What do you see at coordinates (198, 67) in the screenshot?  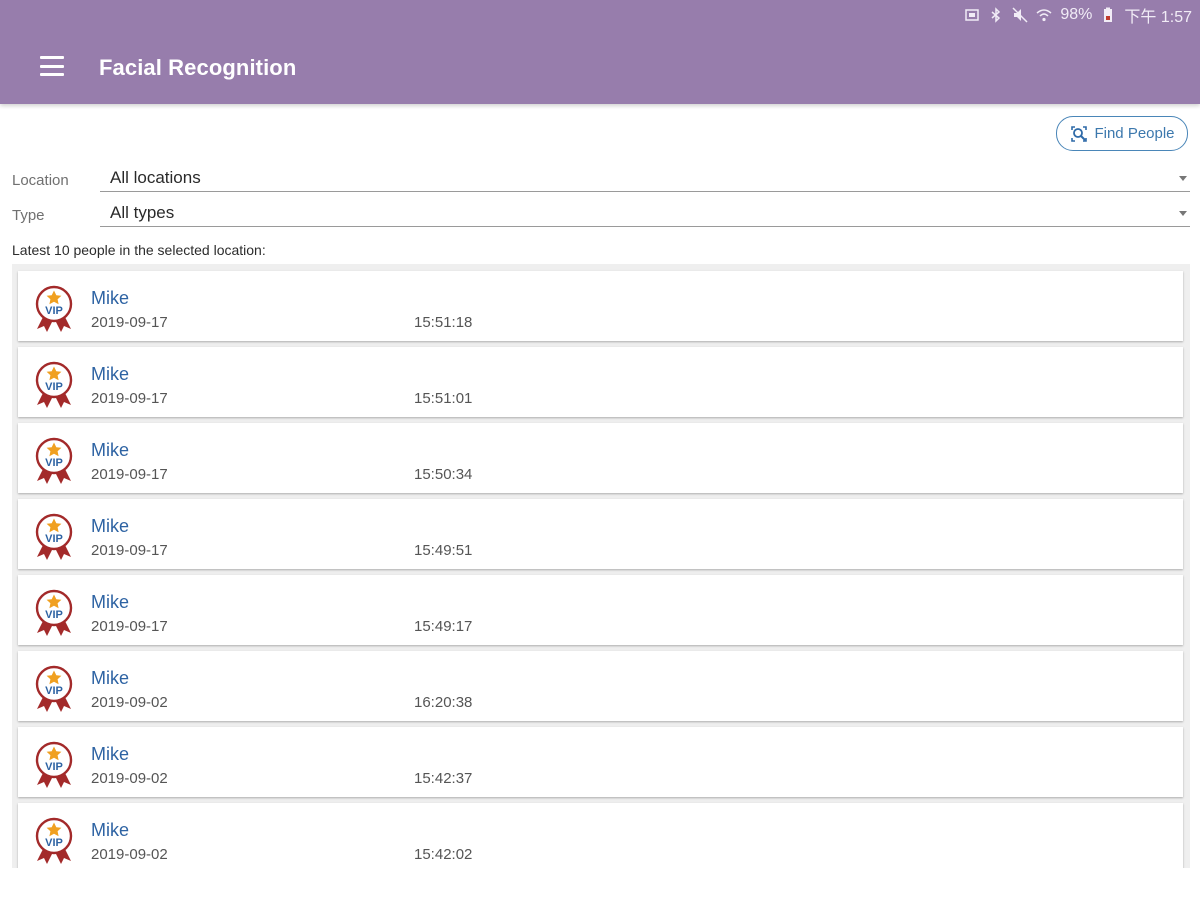 I see `page-title: Facial Recognition` at bounding box center [198, 67].